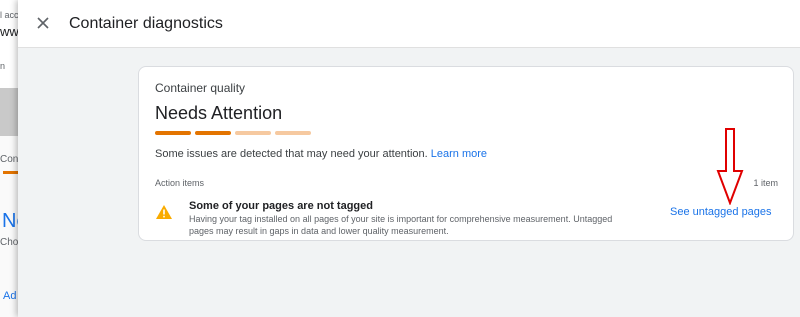 The image size is (800, 317). I want to click on background-account-name: ww, so click(9, 31).